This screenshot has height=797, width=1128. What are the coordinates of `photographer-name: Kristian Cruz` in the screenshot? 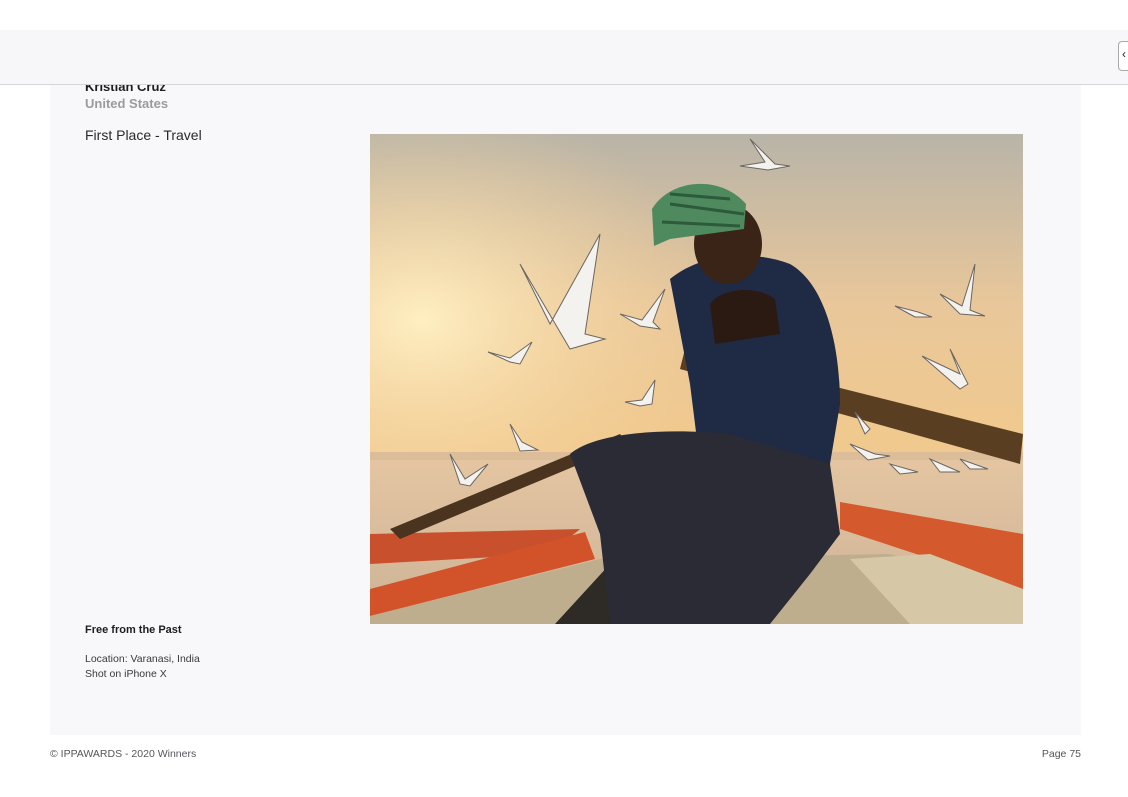 It's located at (125, 89).